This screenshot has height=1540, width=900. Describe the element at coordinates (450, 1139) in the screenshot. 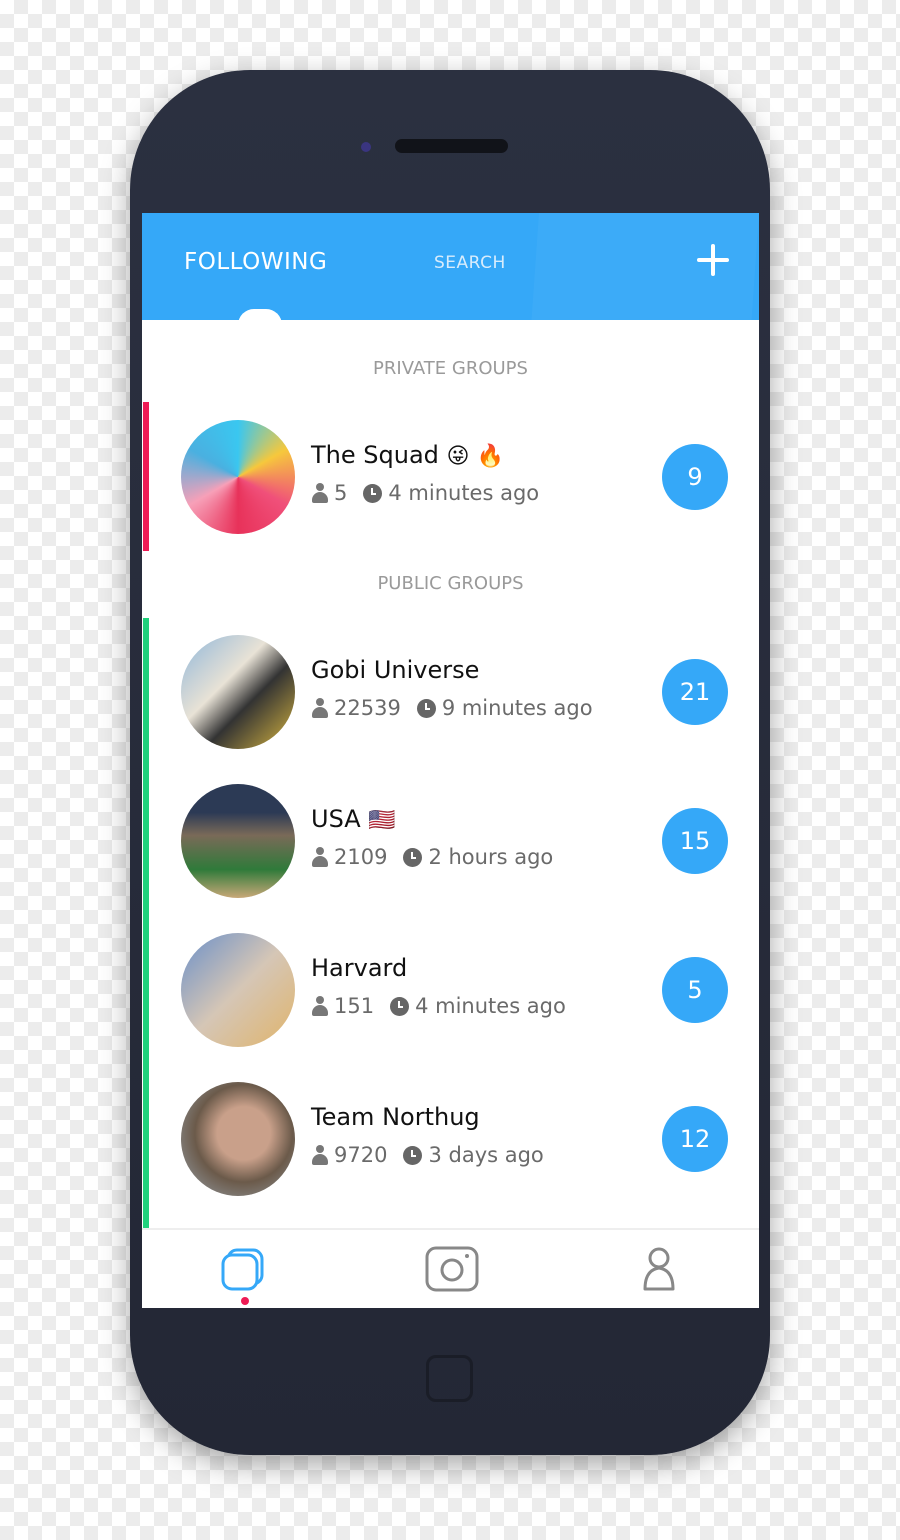

I see `group-row: Team Northug 9720 3 days ago 12` at that location.